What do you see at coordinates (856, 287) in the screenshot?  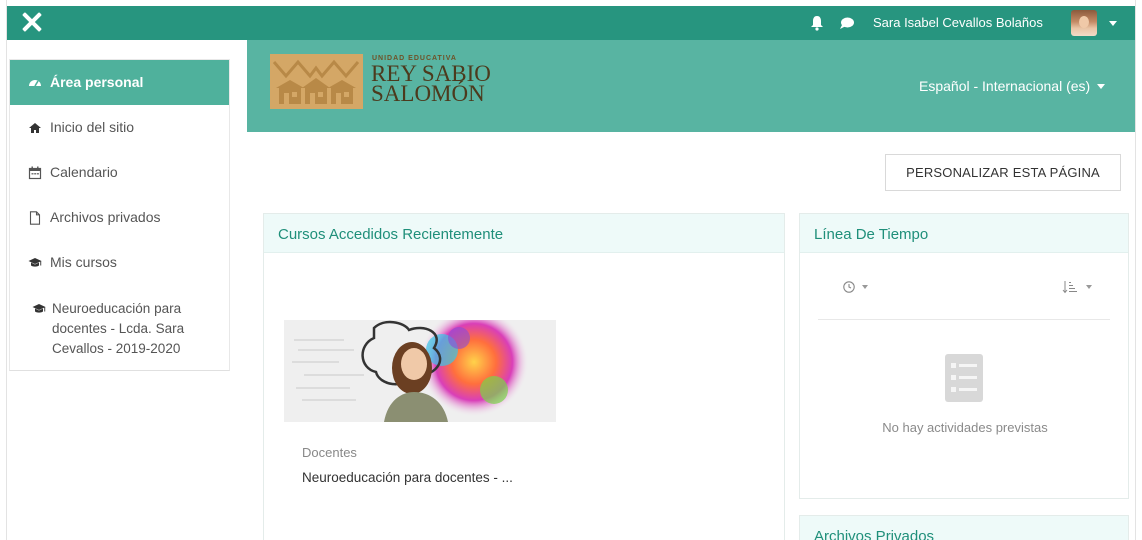 I see `timeline-filter-dropdown` at bounding box center [856, 287].